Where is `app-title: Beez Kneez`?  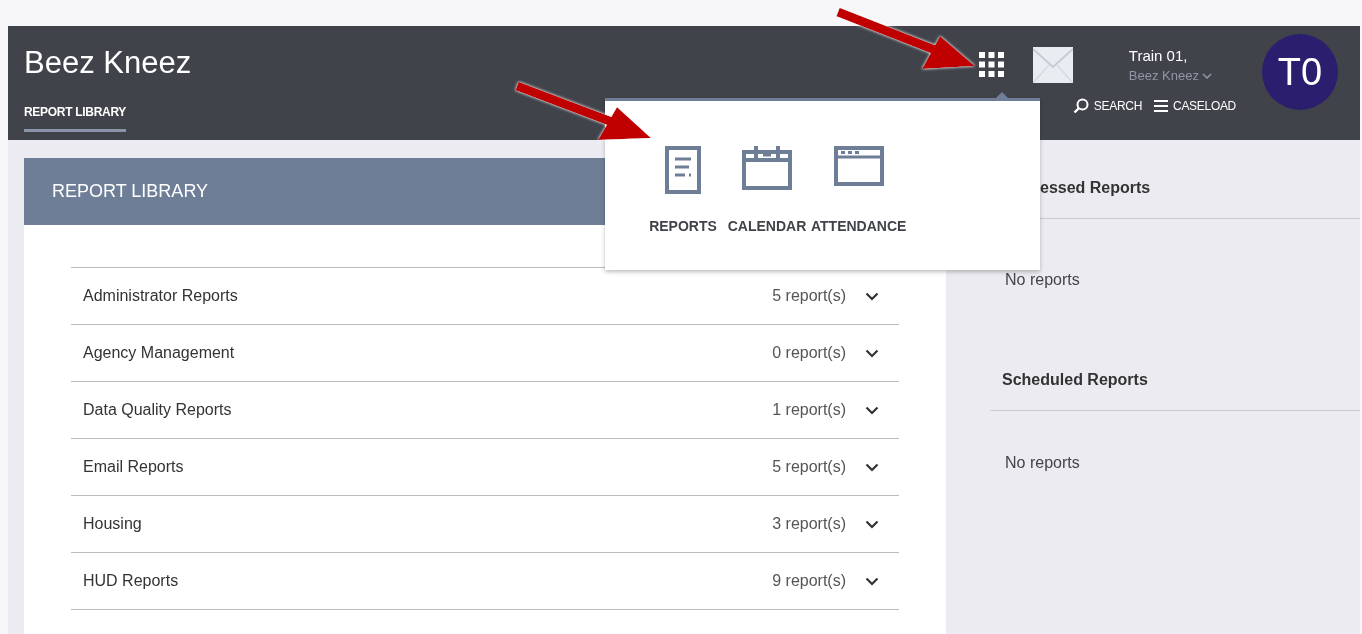 app-title: Beez Kneez is located at coordinates (108, 63).